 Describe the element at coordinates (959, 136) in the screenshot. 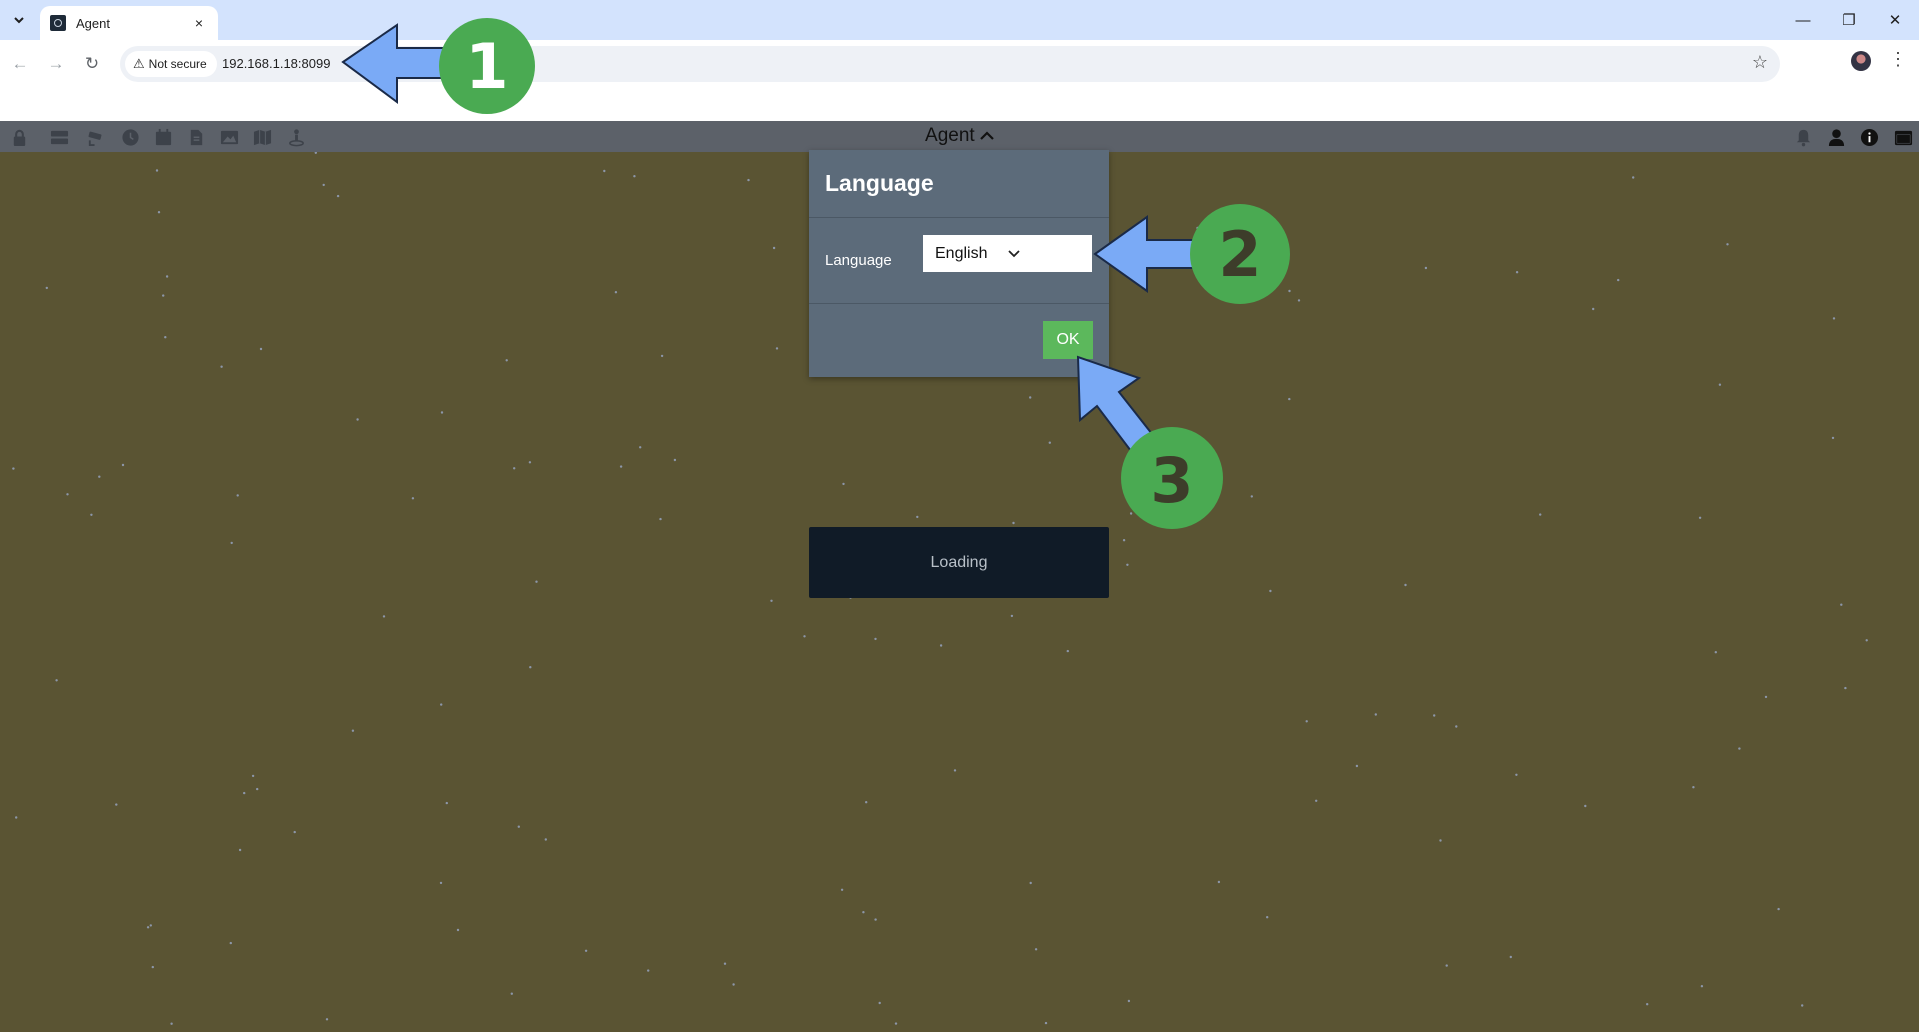

I see `app-title: Agent` at that location.